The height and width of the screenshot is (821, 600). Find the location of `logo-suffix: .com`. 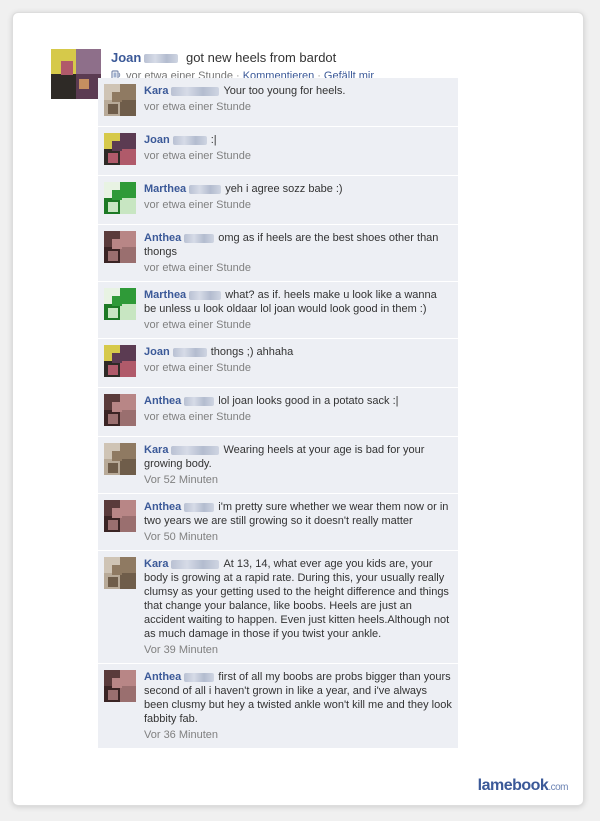

logo-suffix: .com is located at coordinates (558, 787).